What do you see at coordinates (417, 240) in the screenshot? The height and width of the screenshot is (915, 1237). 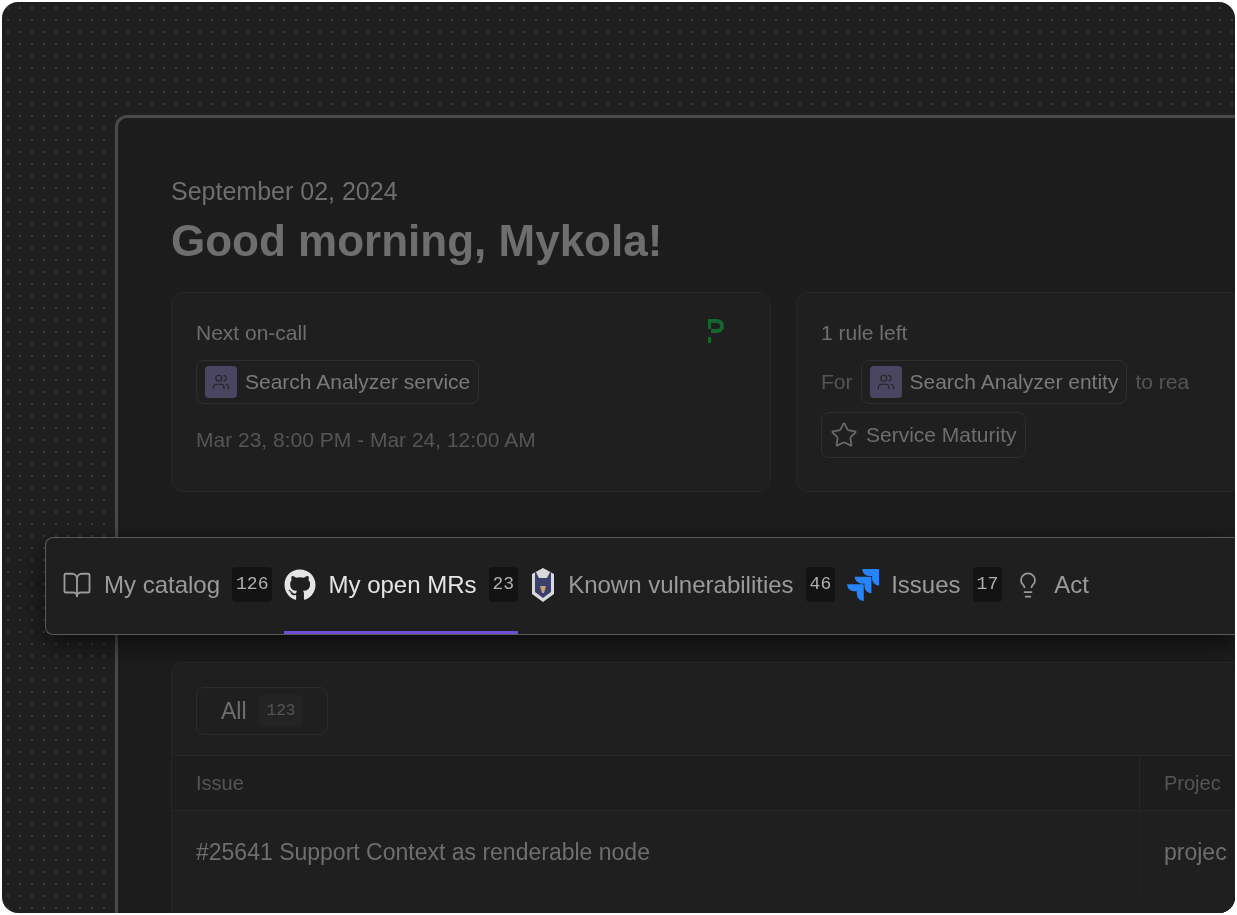 I see `greeting-heading: Good morning, Mykola!` at bounding box center [417, 240].